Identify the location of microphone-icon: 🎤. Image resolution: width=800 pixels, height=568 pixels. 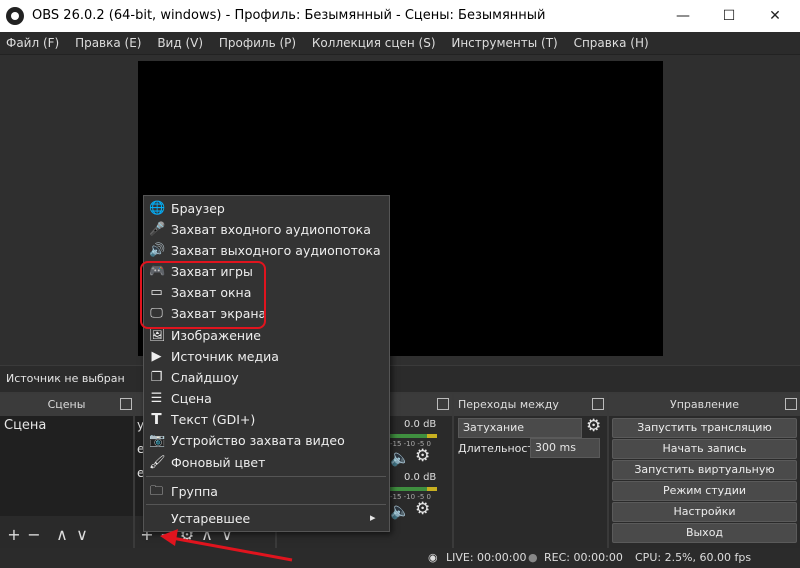
(157, 229).